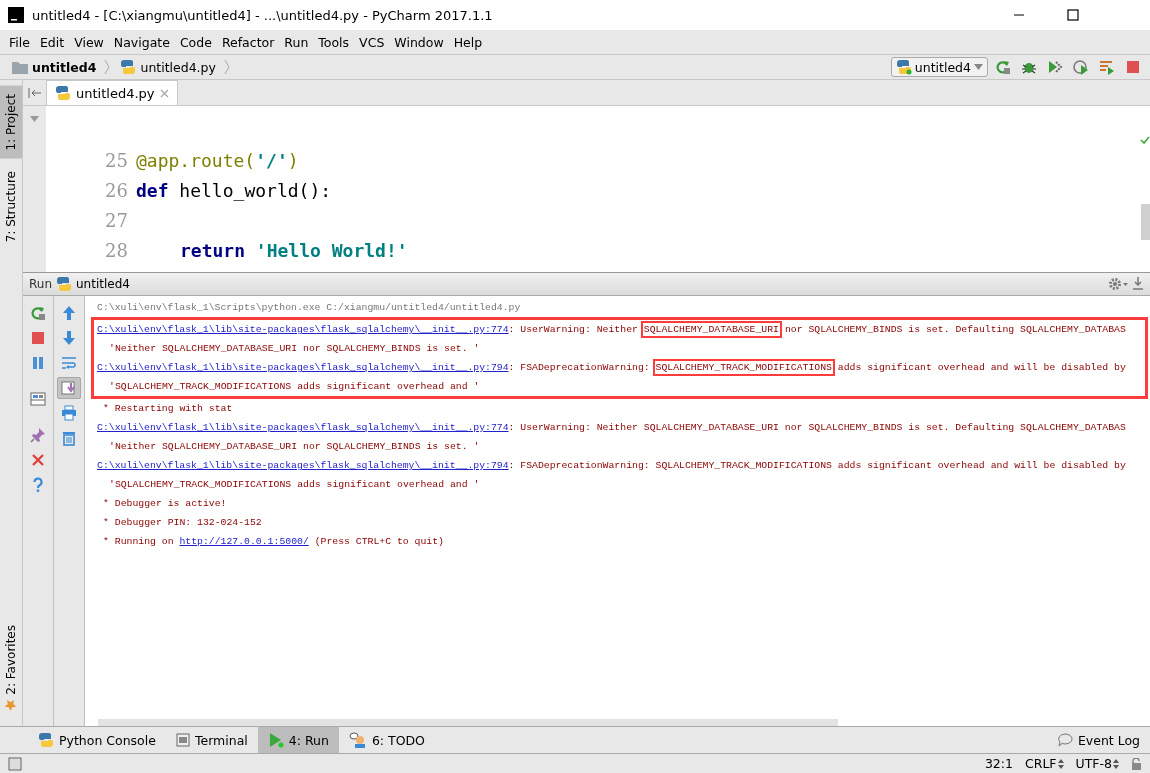  Describe the element at coordinates (167, 67) in the screenshot. I see `breadcrumb: untitled4.py` at that location.